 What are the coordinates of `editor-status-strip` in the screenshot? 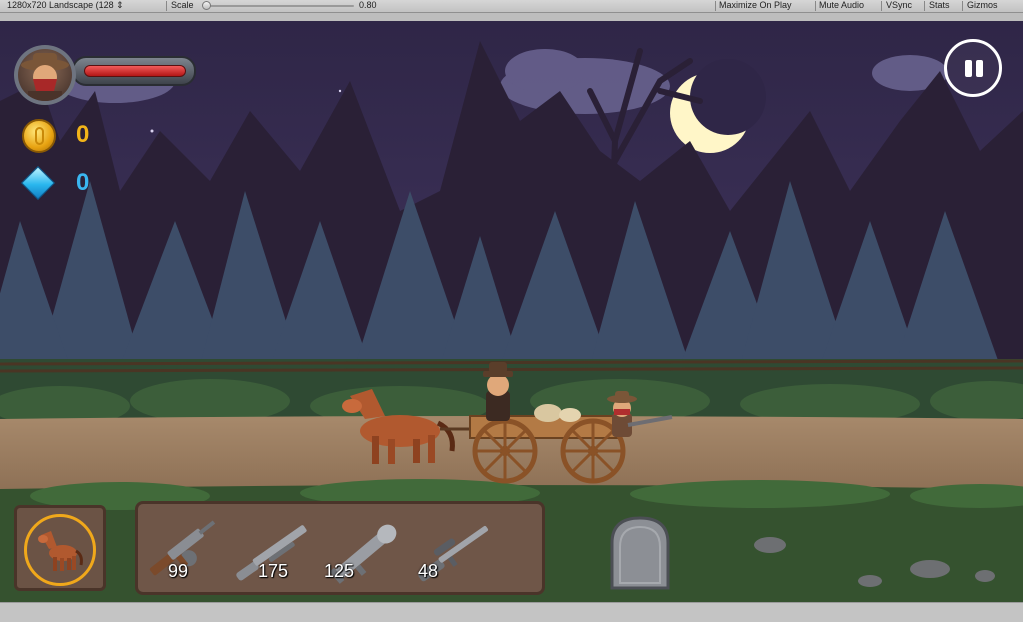 It's located at (511, 612).